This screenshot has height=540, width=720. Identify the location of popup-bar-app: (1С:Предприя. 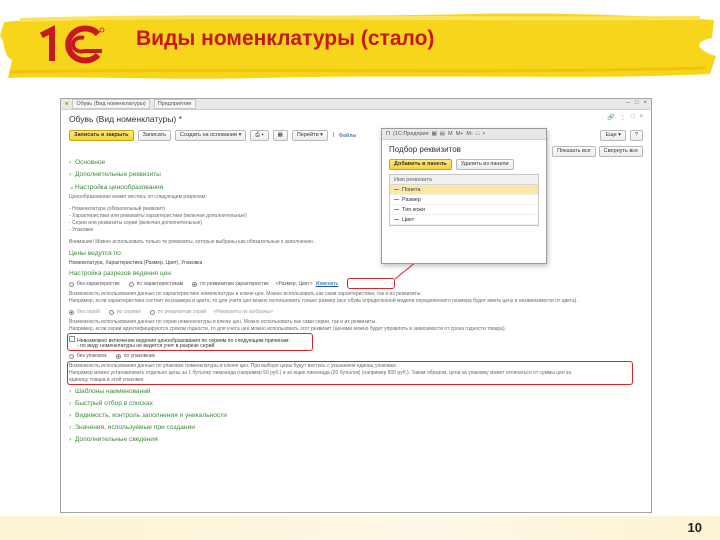
(410, 134).